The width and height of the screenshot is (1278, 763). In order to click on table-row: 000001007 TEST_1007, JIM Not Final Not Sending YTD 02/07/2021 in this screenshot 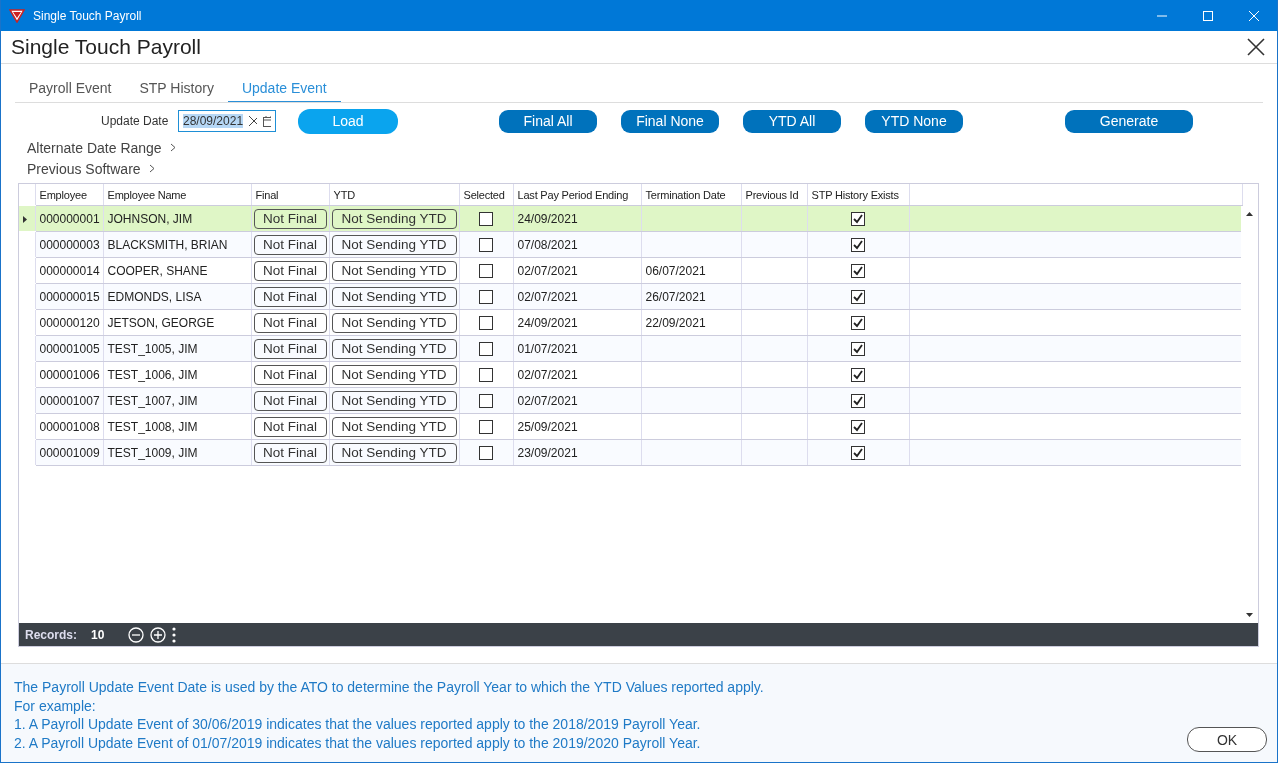, I will do `click(631, 400)`.